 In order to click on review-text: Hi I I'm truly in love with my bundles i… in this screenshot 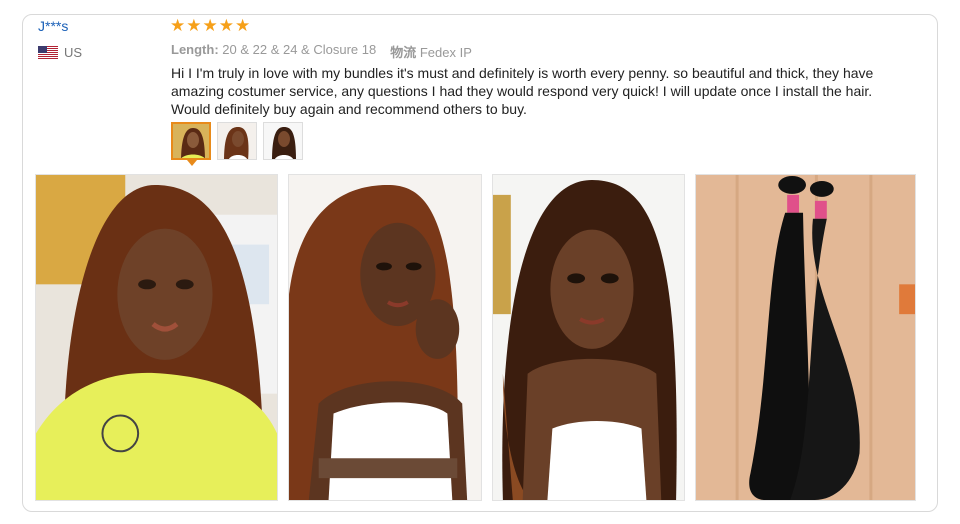, I will do `click(522, 91)`.